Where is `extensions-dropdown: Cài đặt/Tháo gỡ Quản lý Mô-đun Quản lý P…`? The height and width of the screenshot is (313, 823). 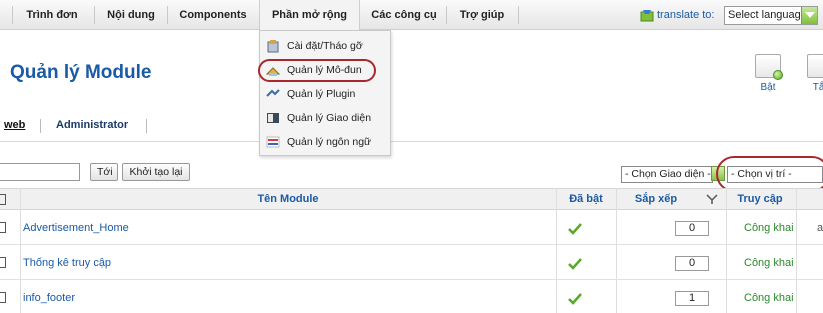
extensions-dropdown: Cài đặt/Tháo gỡ Quản lý Mô-đun Quản lý P… is located at coordinates (324, 93).